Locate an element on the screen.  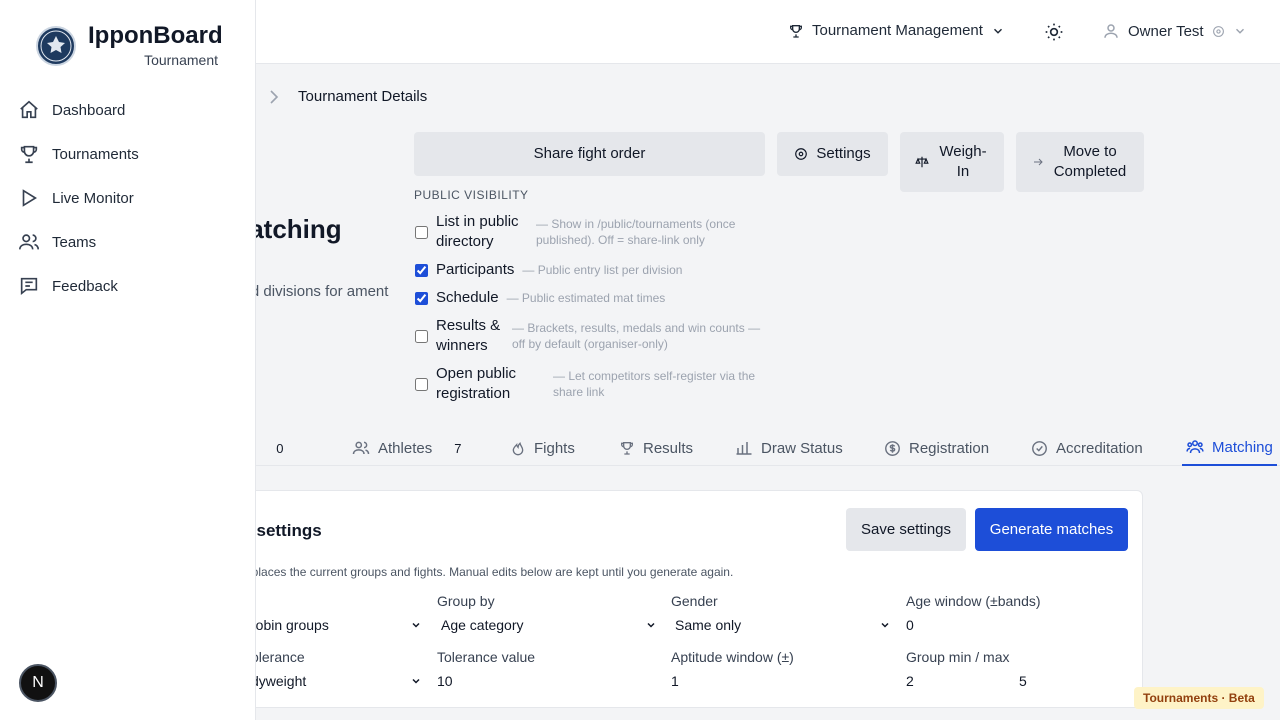
aptitude-window-input: 1 is located at coordinates (675, 681).